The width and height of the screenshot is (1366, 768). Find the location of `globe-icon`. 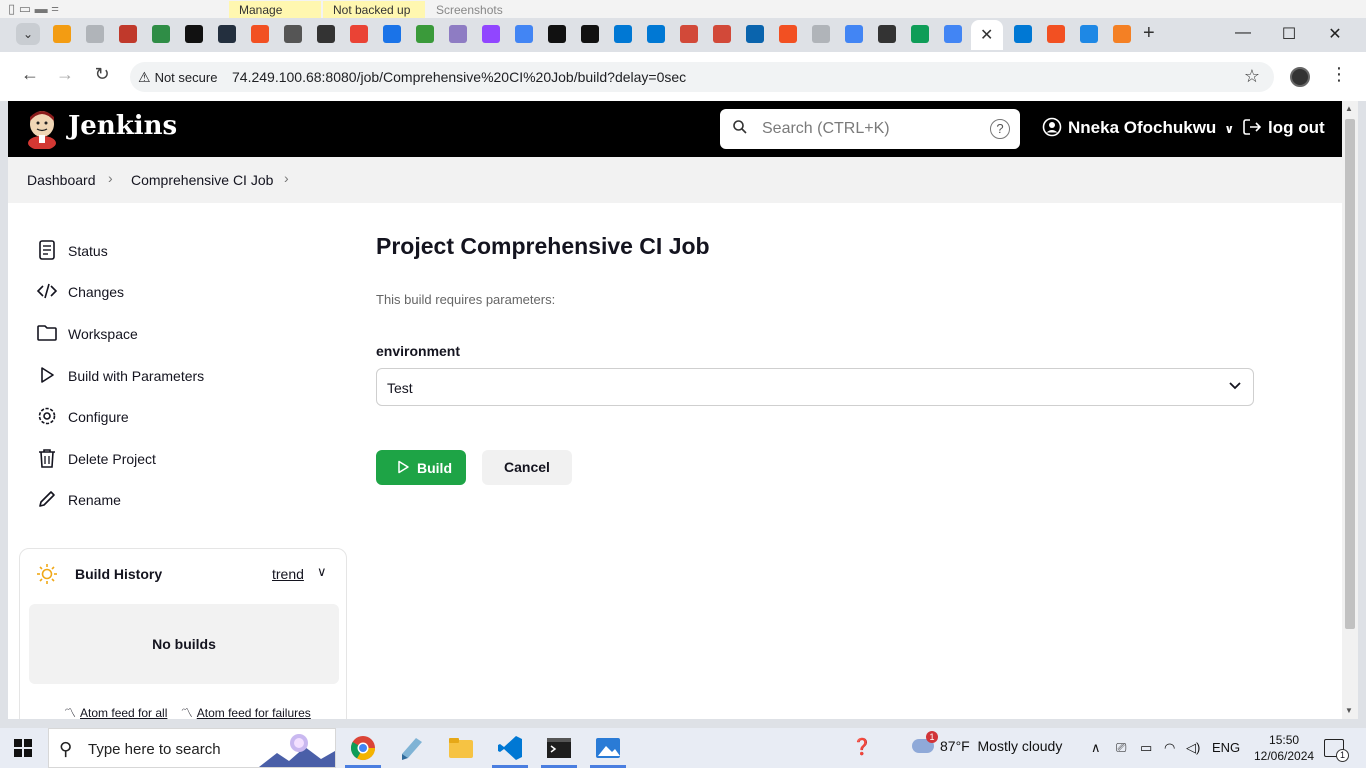

globe-icon is located at coordinates (293, 34).